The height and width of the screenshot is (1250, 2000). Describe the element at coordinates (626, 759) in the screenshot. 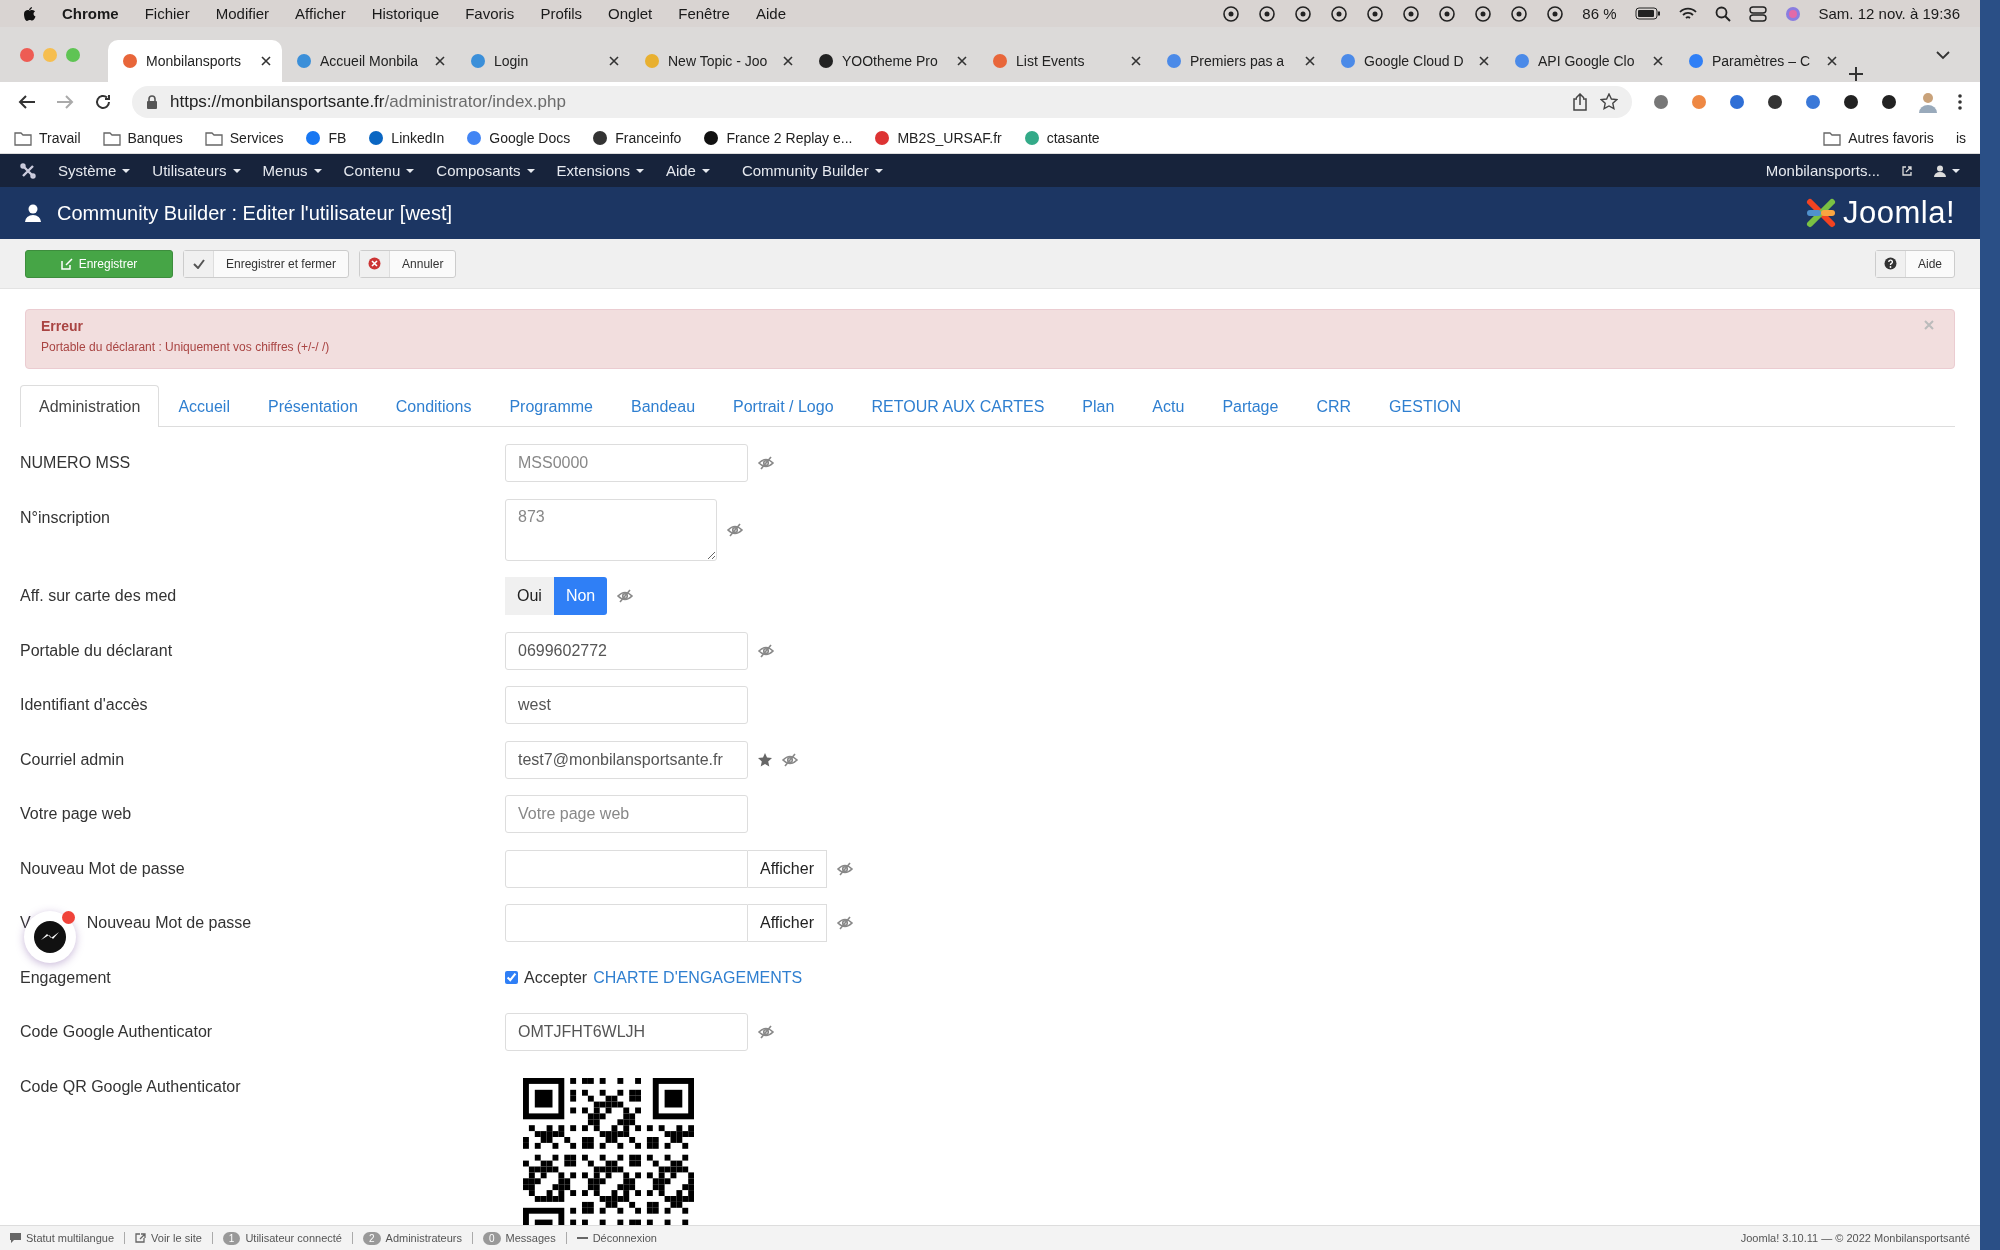

I see `text-field: test7@monbilansportsante.fr` at that location.